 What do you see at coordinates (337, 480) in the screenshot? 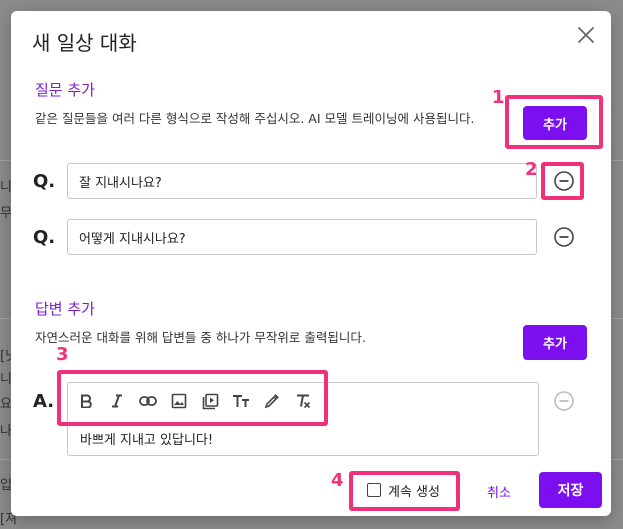
I see `annotation-number-4: 4` at bounding box center [337, 480].